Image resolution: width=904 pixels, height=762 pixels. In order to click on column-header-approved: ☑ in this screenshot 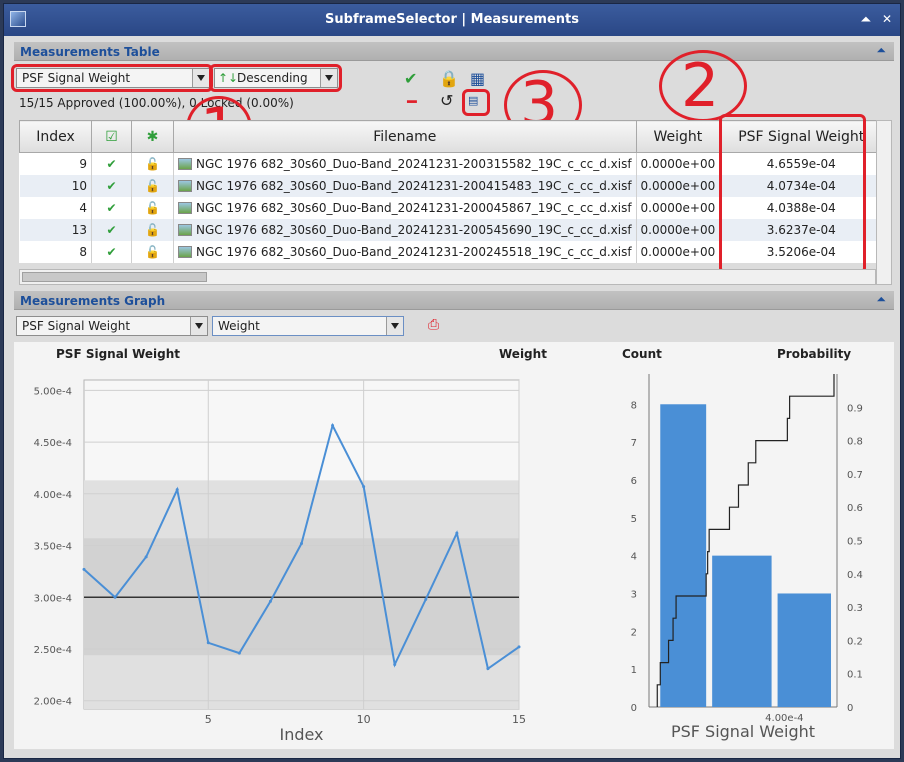, I will do `click(111, 136)`.